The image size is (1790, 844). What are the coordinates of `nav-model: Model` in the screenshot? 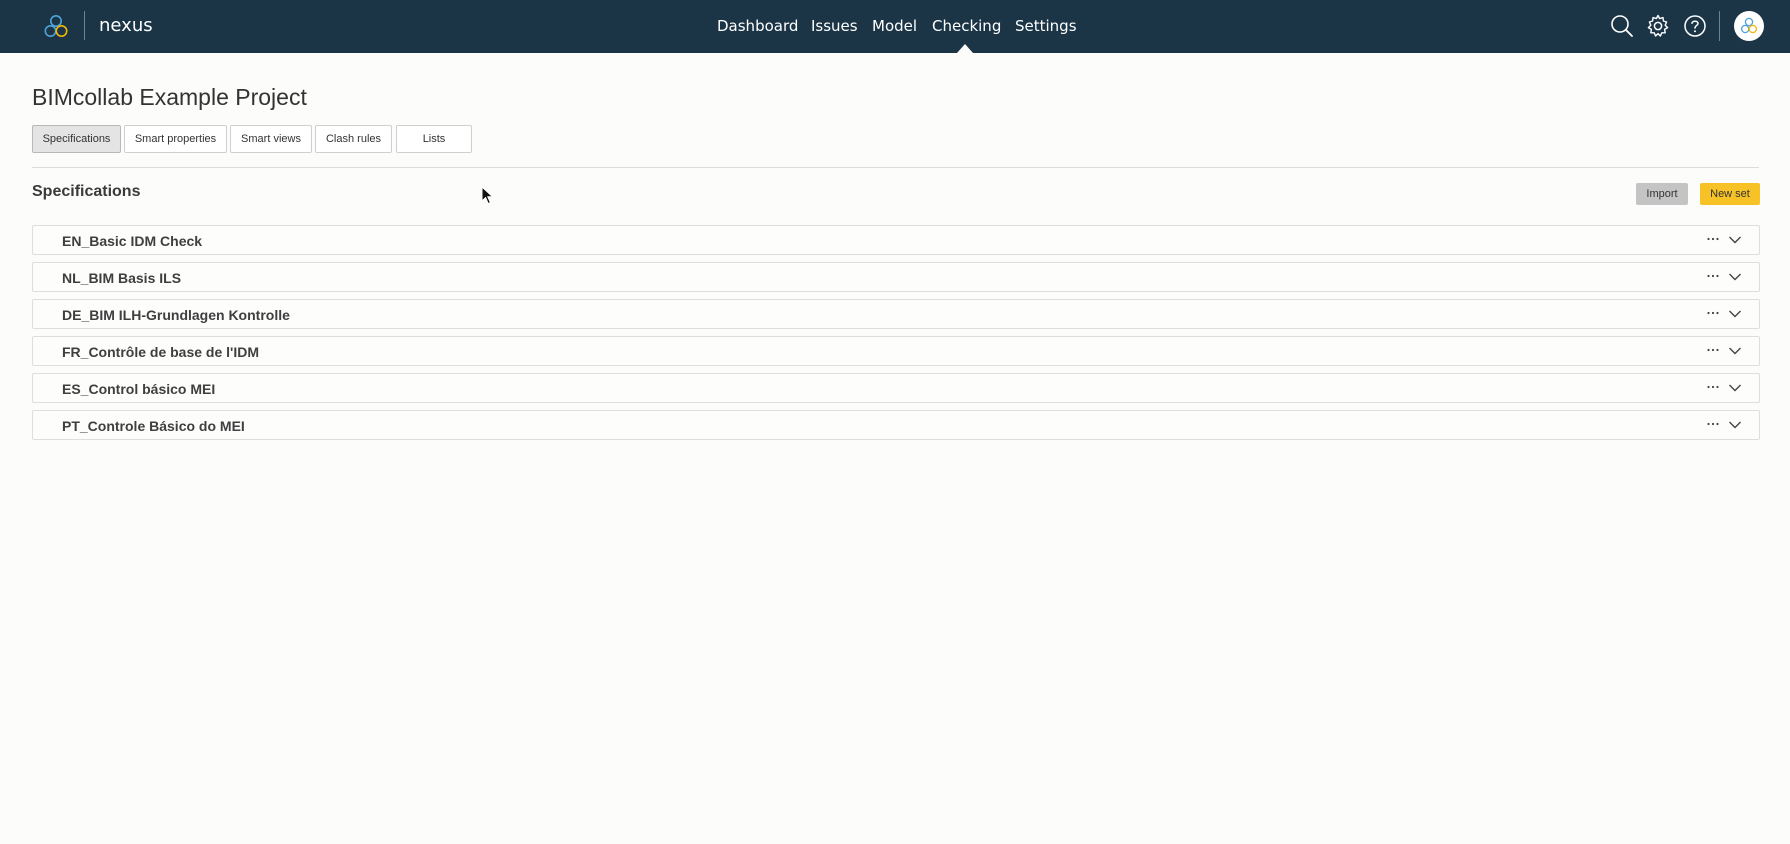 It's located at (894, 26).